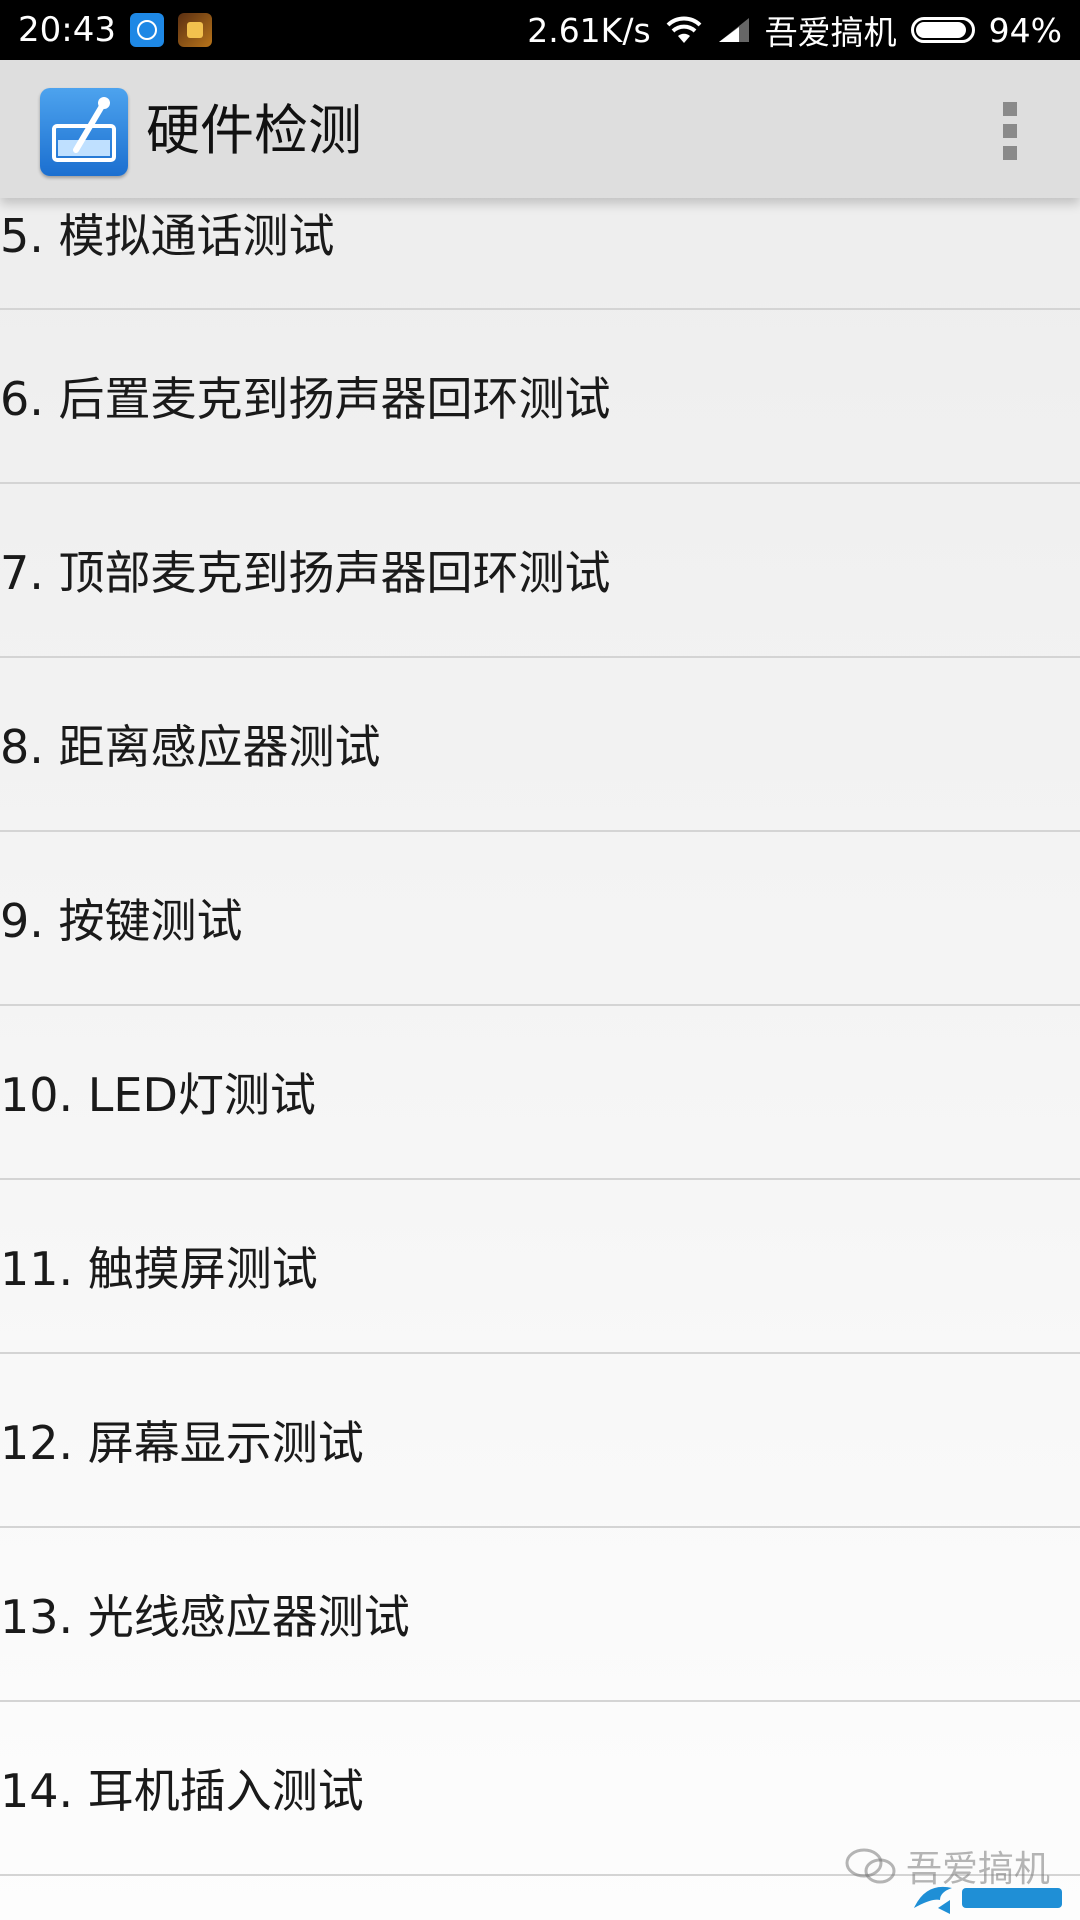  Describe the element at coordinates (540, 397) in the screenshot. I see `list-item: 6. 后置麦克到扬声器回环测试` at that location.